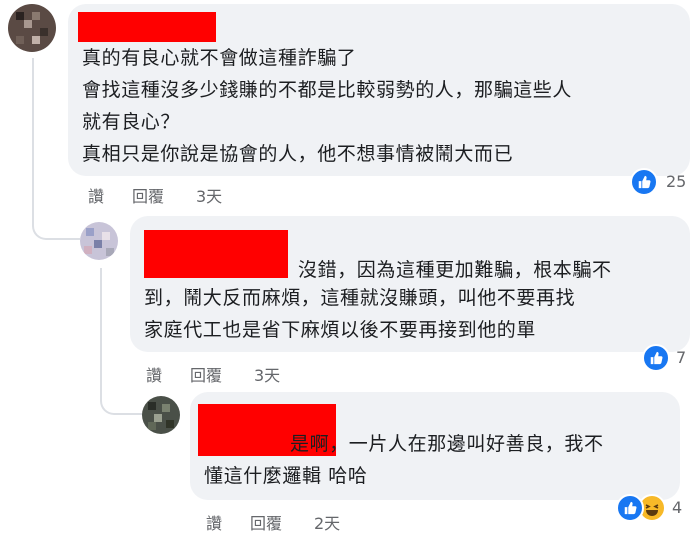 The height and width of the screenshot is (534, 692). Describe the element at coordinates (661, 182) in the screenshot. I see `reaction-summary: 25` at that location.